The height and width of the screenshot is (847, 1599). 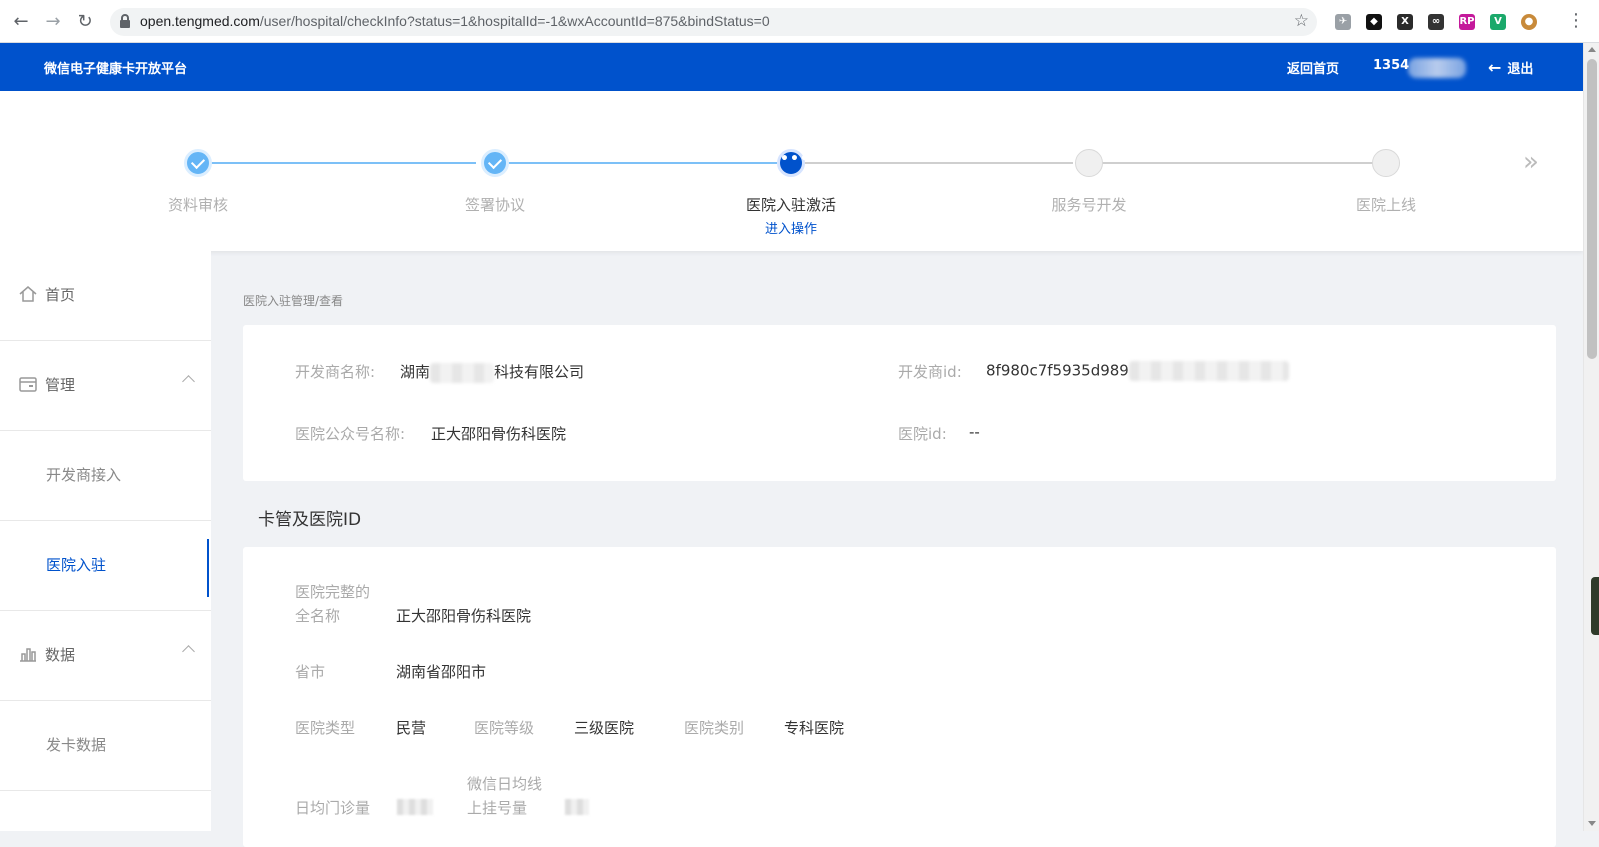 What do you see at coordinates (1343, 22) in the screenshot?
I see `bird-extension-icon: ✈` at bounding box center [1343, 22].